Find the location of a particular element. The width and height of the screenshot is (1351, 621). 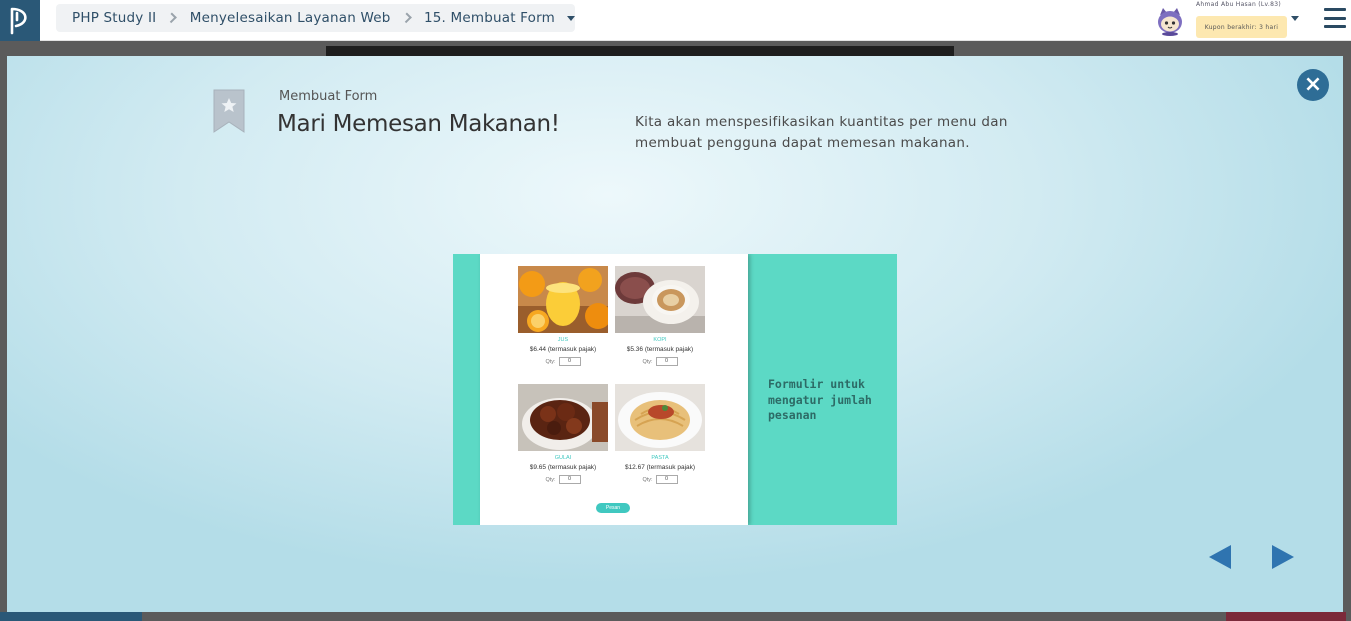

hamburger-menu-icon is located at coordinates (1335, 18).